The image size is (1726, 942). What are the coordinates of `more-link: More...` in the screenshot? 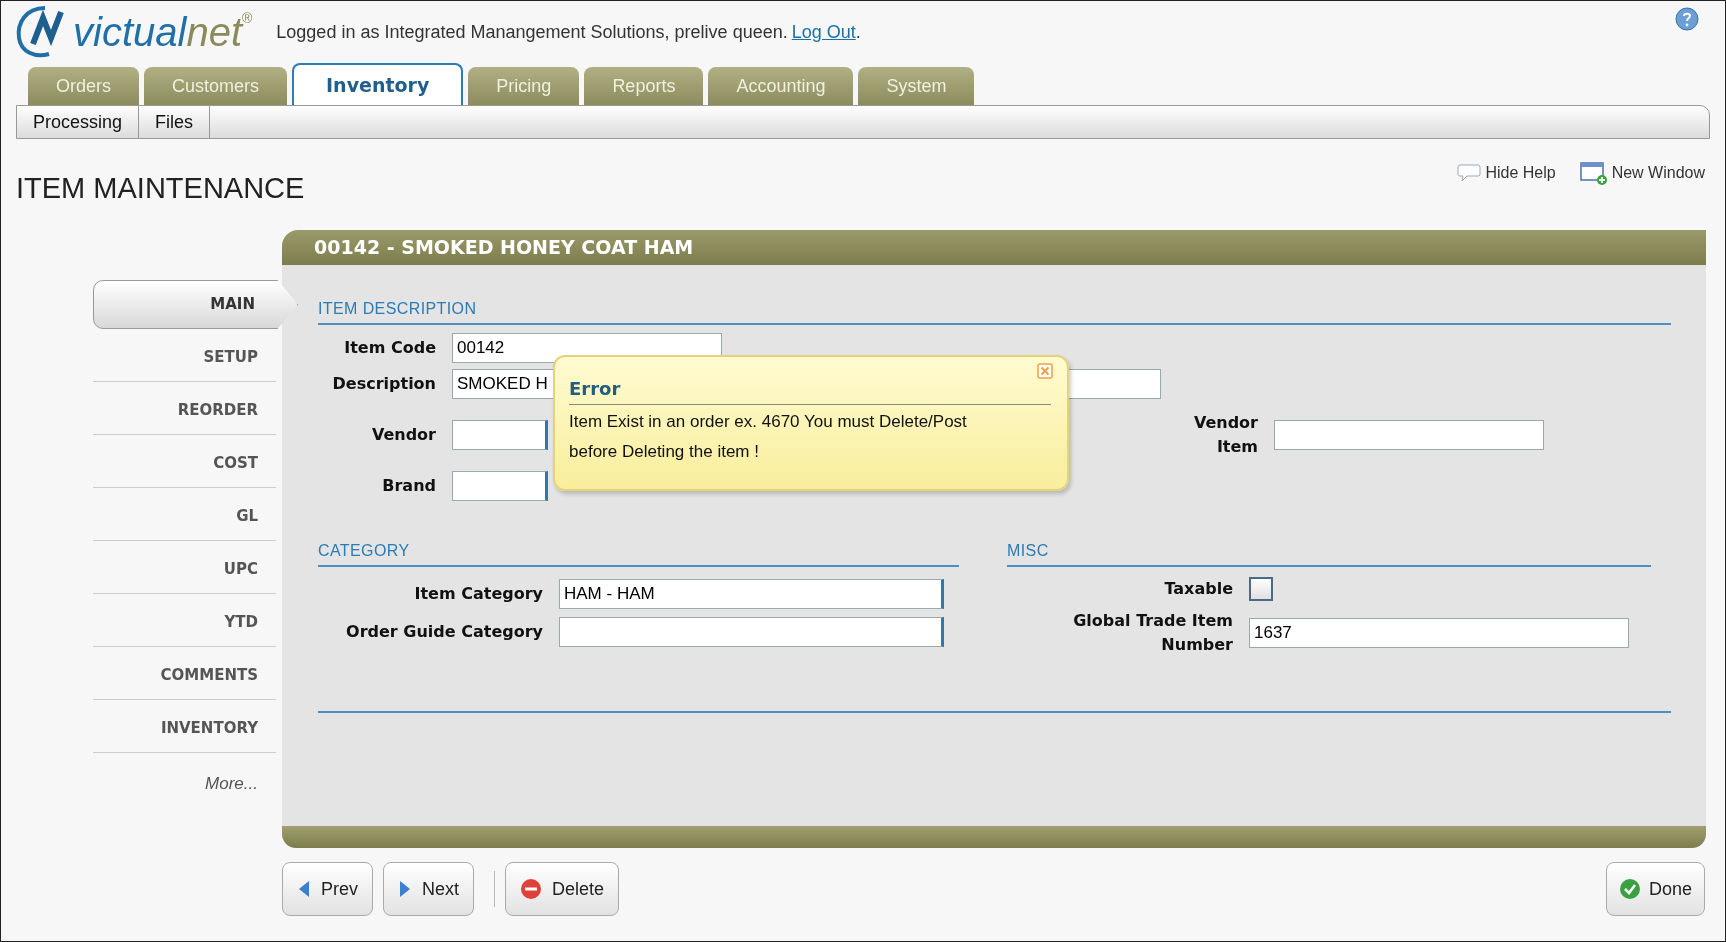 It's located at (184, 784).